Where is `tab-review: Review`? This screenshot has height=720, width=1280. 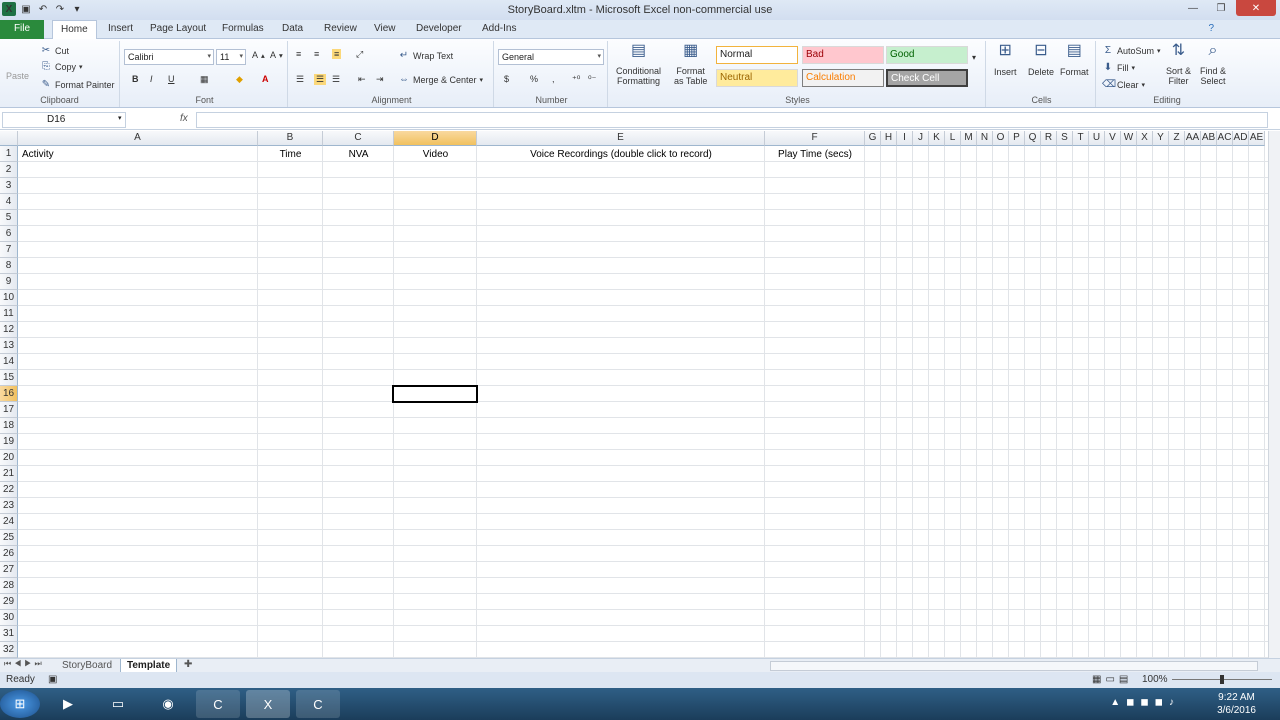 tab-review: Review is located at coordinates (340, 29).